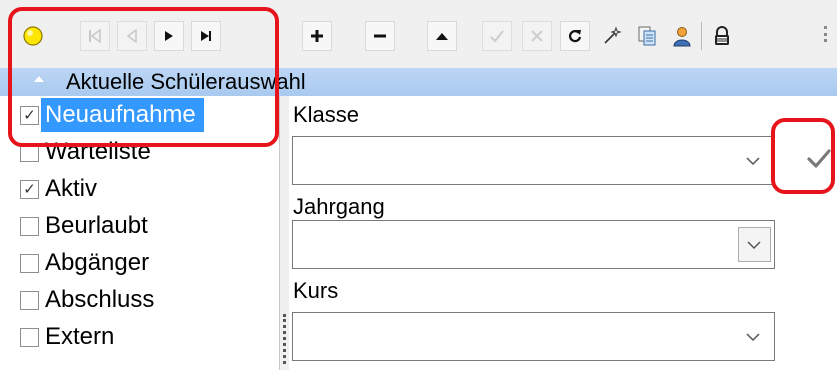 The width and height of the screenshot is (837, 370). I want to click on first-record-icon, so click(95, 36).